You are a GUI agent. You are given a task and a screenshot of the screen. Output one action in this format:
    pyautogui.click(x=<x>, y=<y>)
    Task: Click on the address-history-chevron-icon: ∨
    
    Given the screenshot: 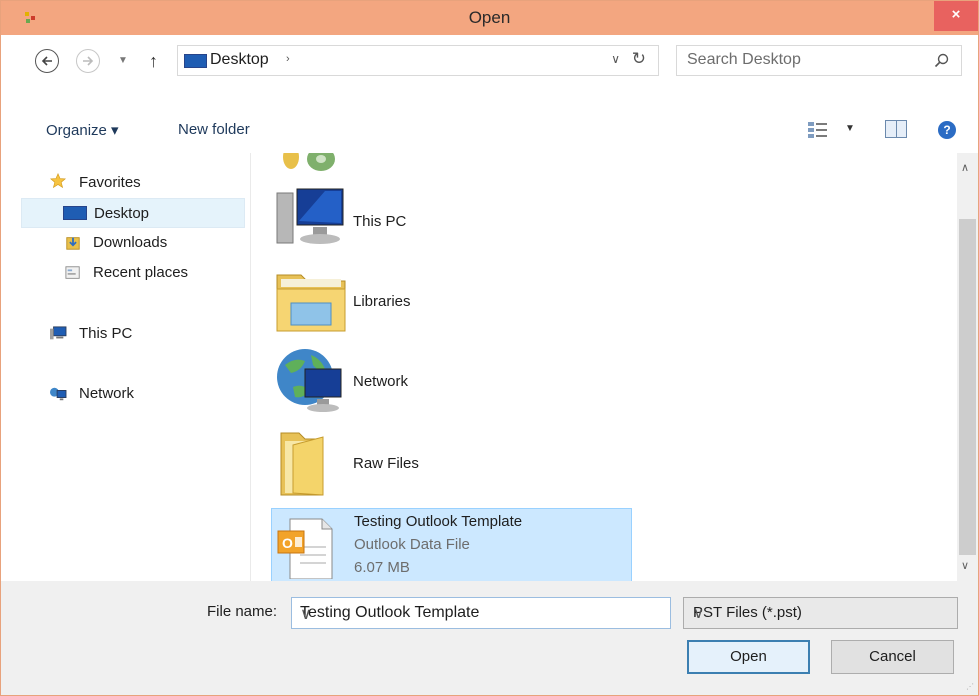 What is the action you would take?
    pyautogui.click(x=615, y=59)
    